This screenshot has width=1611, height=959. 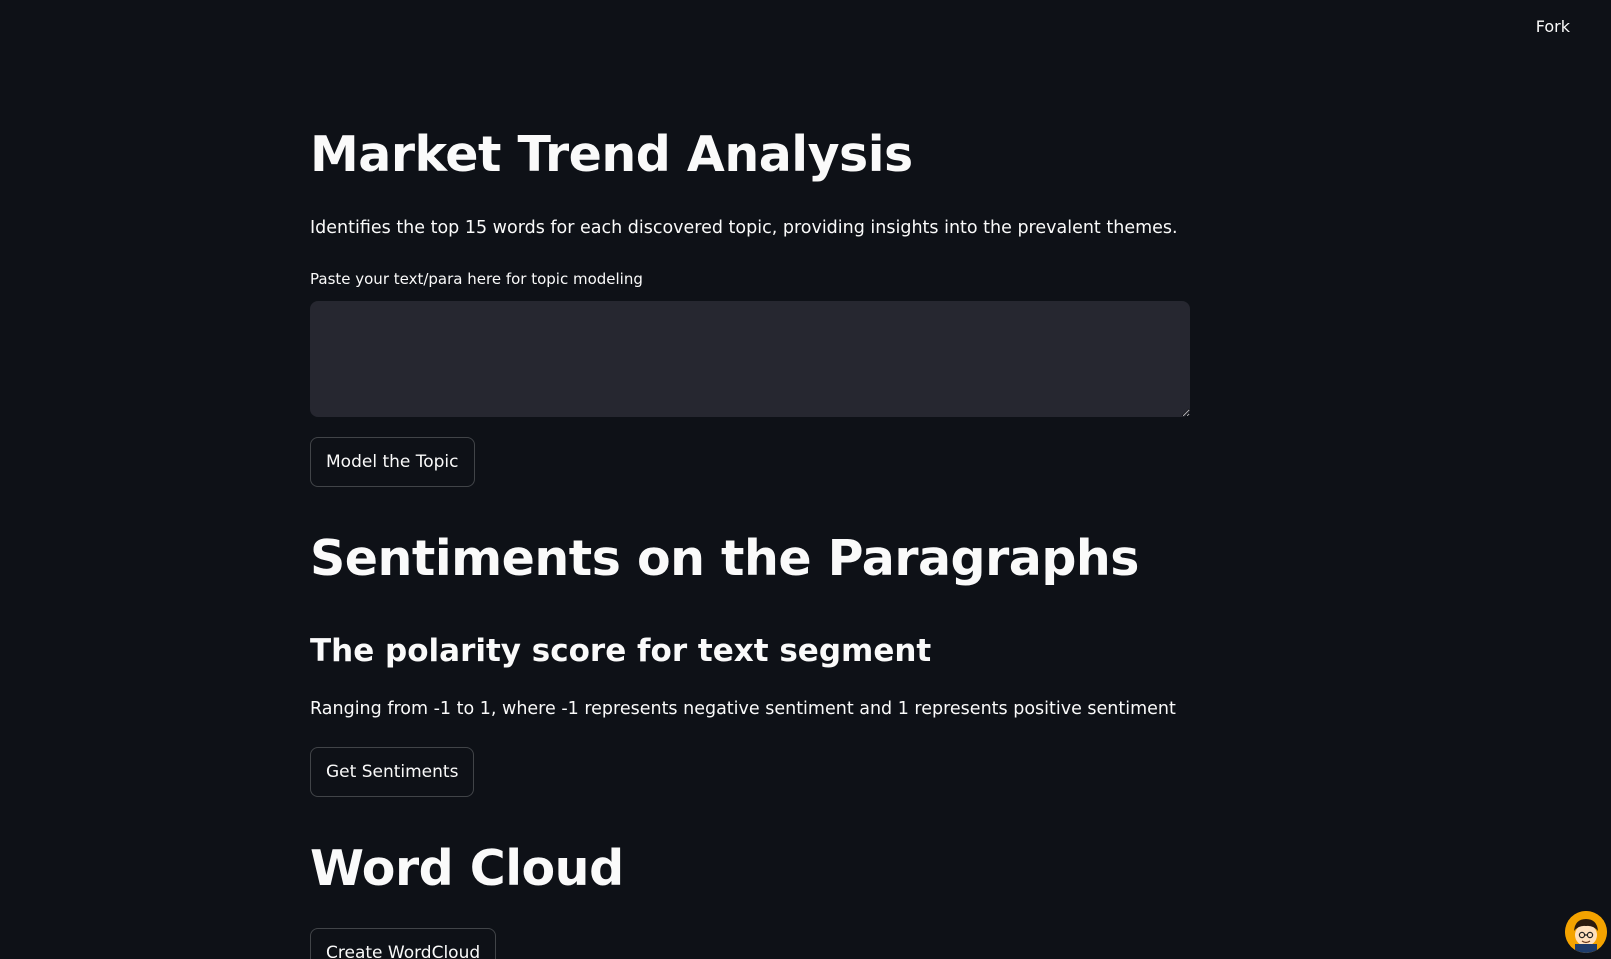 I want to click on get-sentiments-button-label: Get Sentiments, so click(x=392, y=772).